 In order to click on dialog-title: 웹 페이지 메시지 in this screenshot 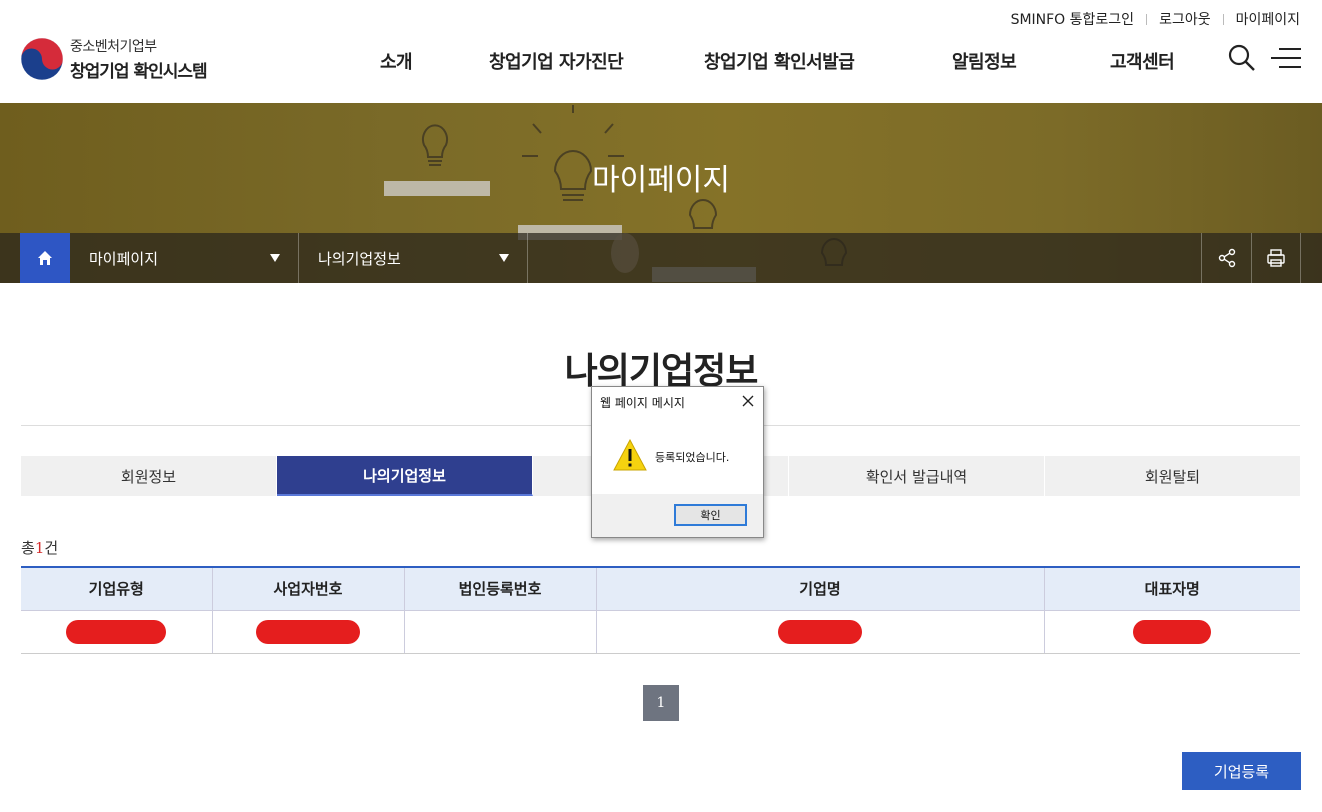, I will do `click(642, 403)`.